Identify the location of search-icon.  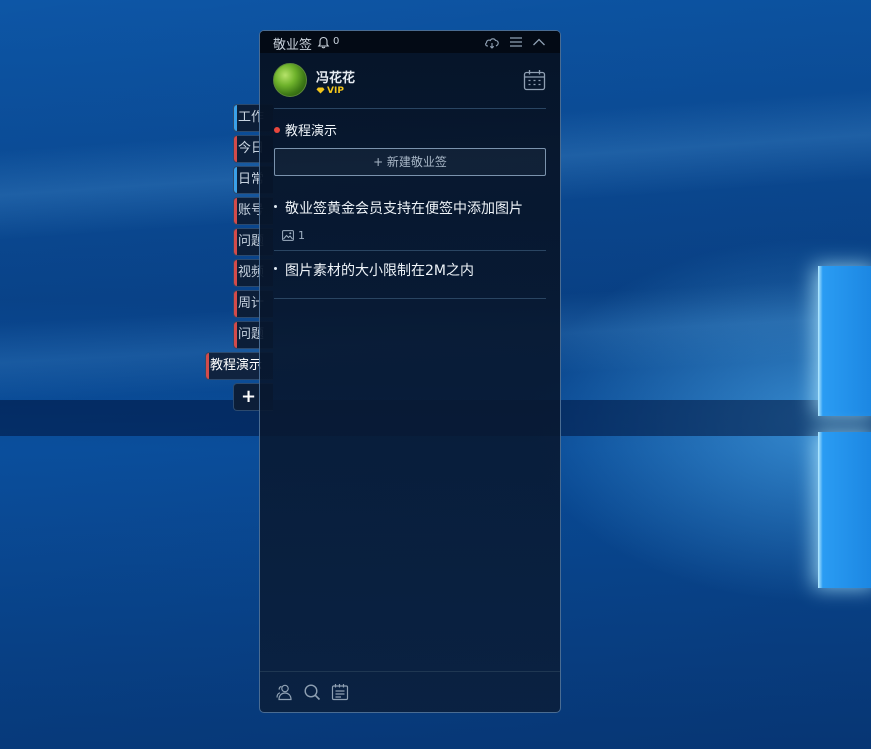
(312, 692).